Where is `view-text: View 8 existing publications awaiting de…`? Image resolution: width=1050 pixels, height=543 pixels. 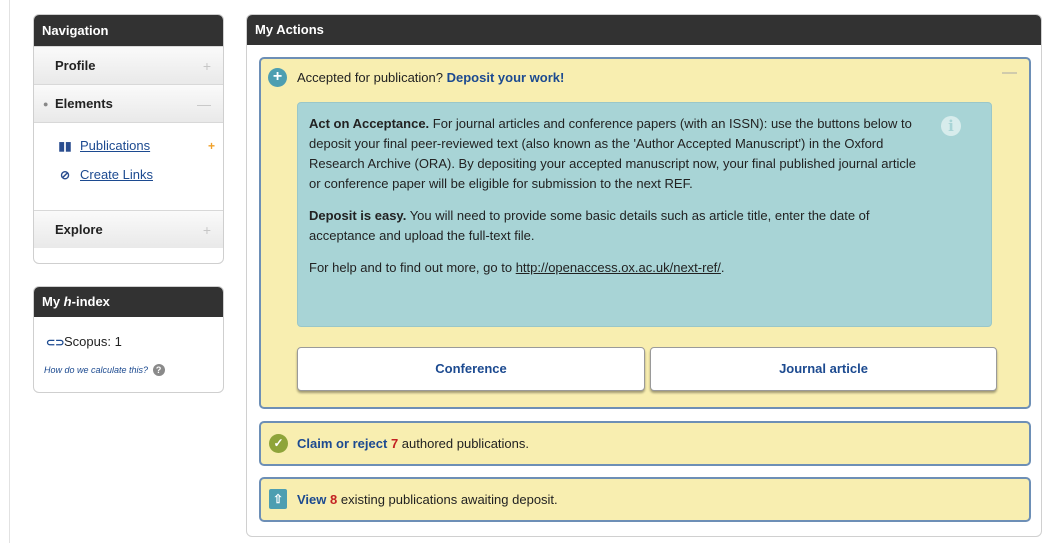 view-text: View 8 existing publications awaiting de… is located at coordinates (427, 499).